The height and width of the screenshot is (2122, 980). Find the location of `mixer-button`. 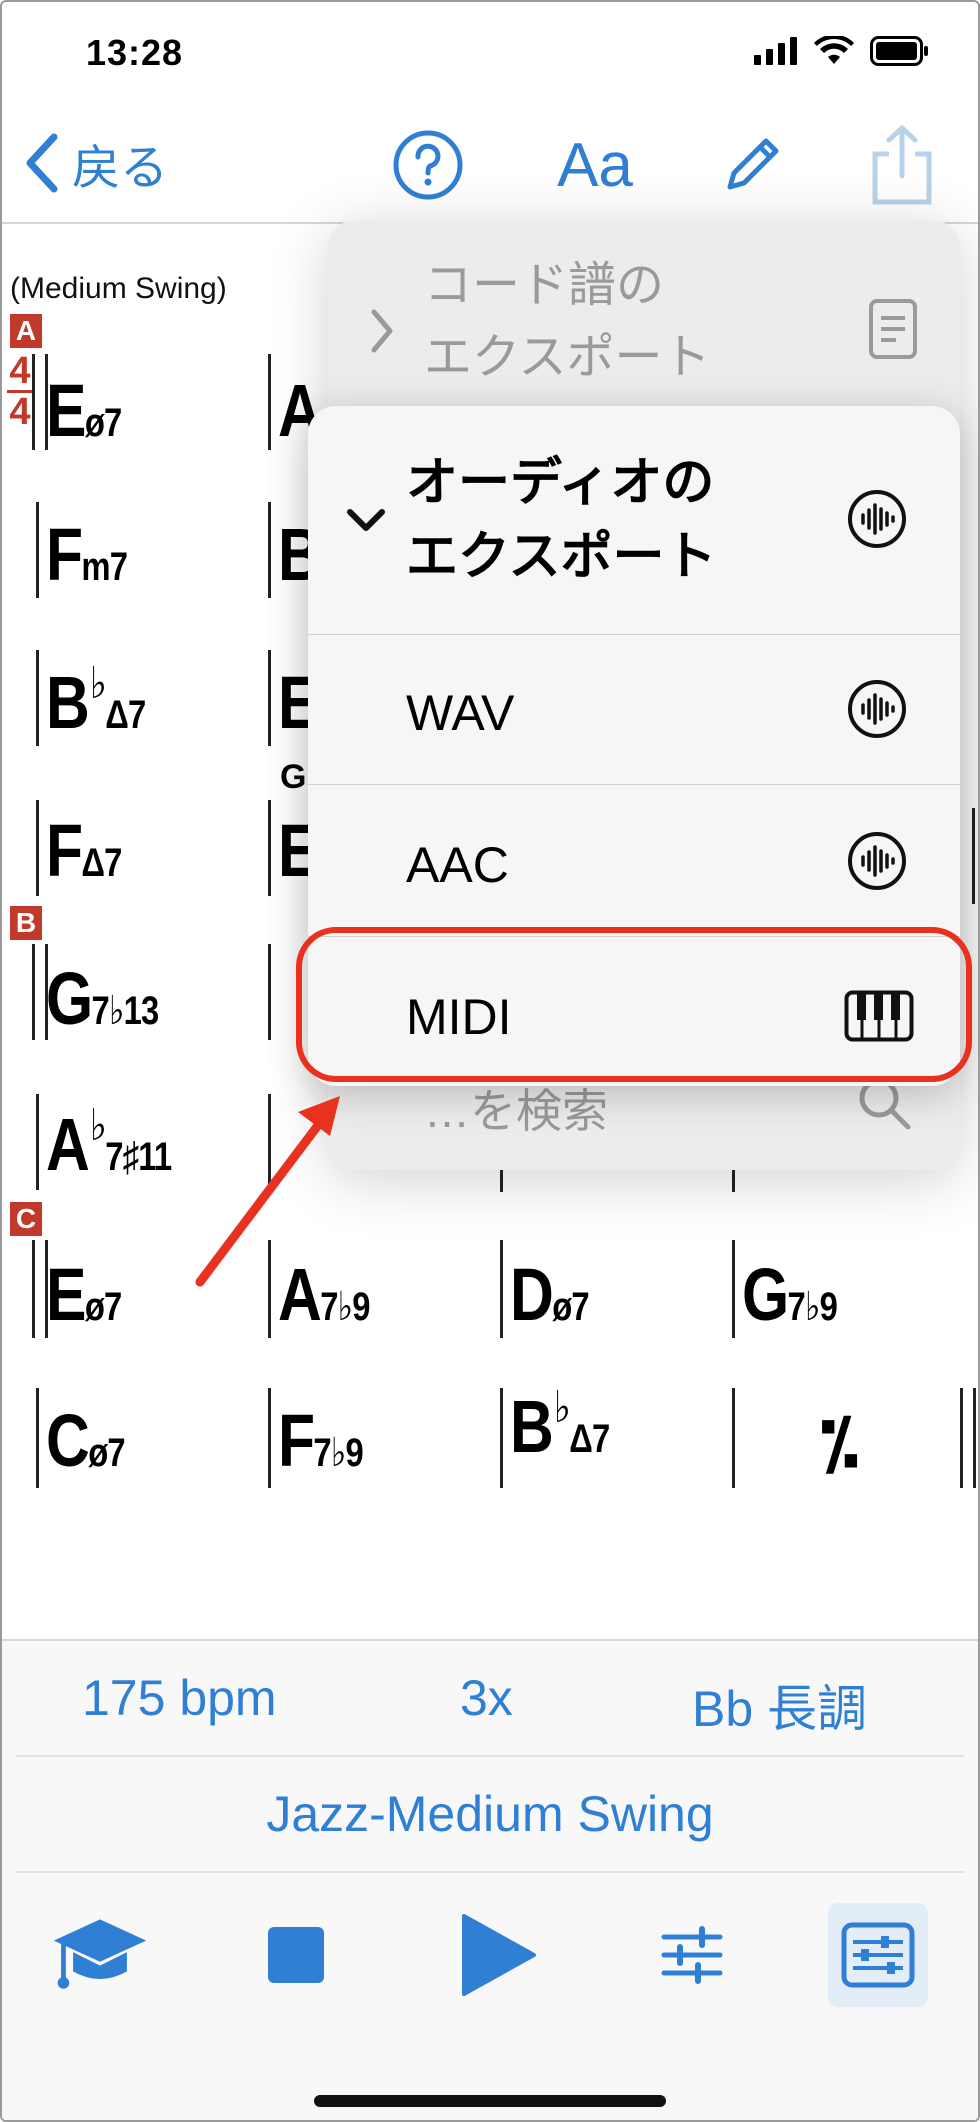

mixer-button is located at coordinates (878, 1955).